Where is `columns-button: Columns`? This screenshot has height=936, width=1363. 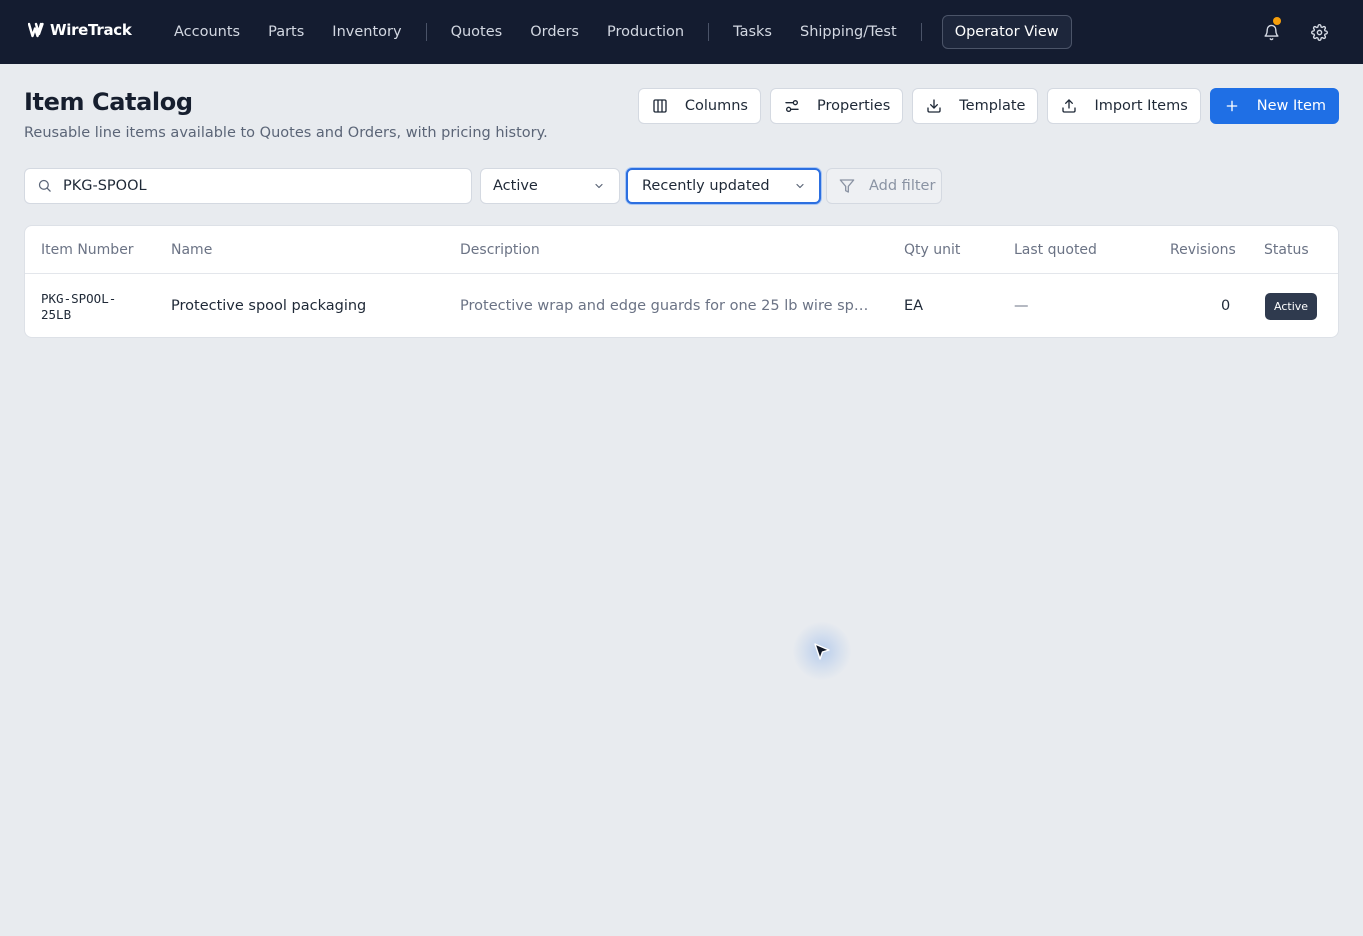
columns-button: Columns is located at coordinates (699, 106).